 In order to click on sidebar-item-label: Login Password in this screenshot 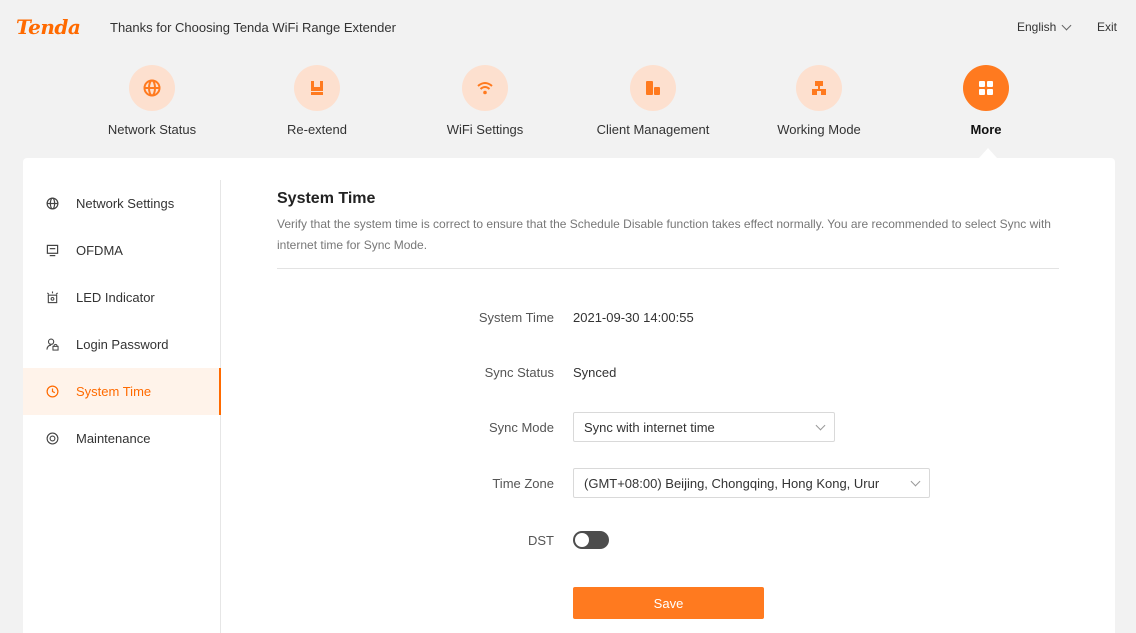, I will do `click(122, 344)`.